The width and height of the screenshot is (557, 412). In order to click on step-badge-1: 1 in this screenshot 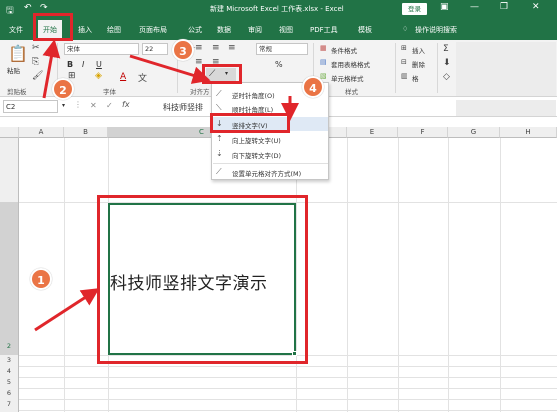, I will do `click(41, 279)`.